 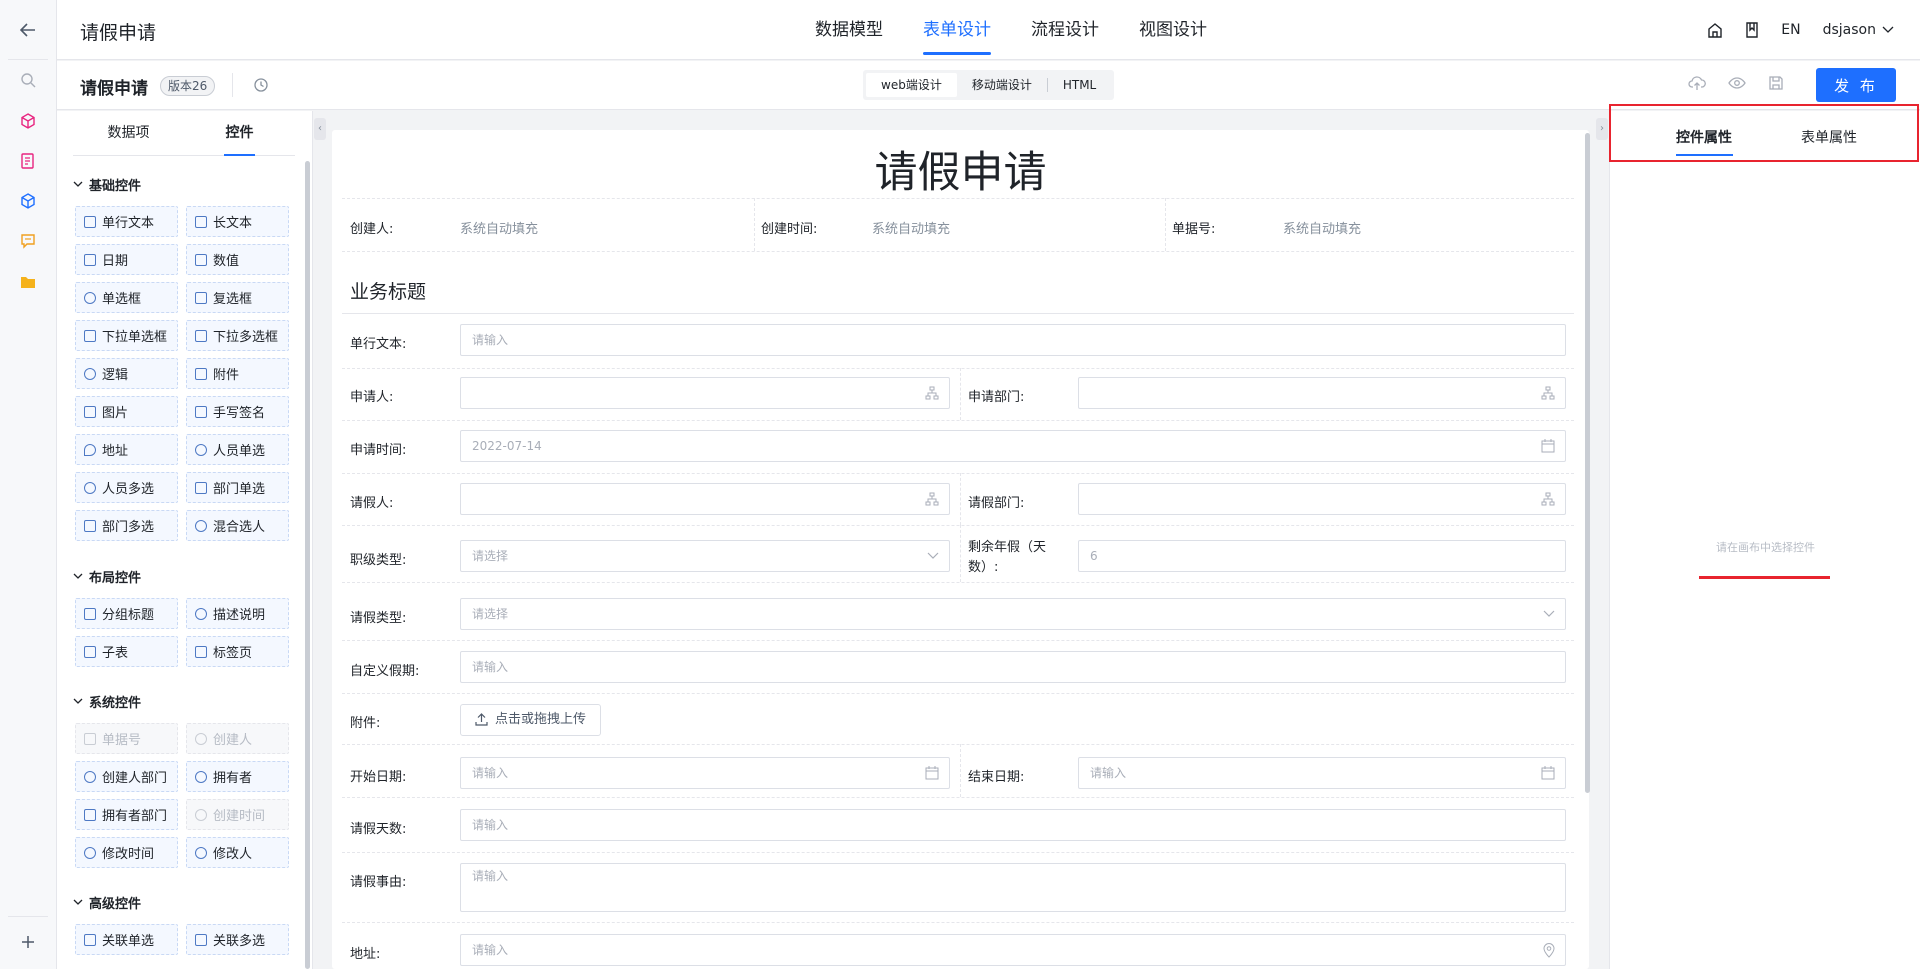 What do you see at coordinates (126, 487) in the screenshot?
I see `control-person-multi: 人员多选` at bounding box center [126, 487].